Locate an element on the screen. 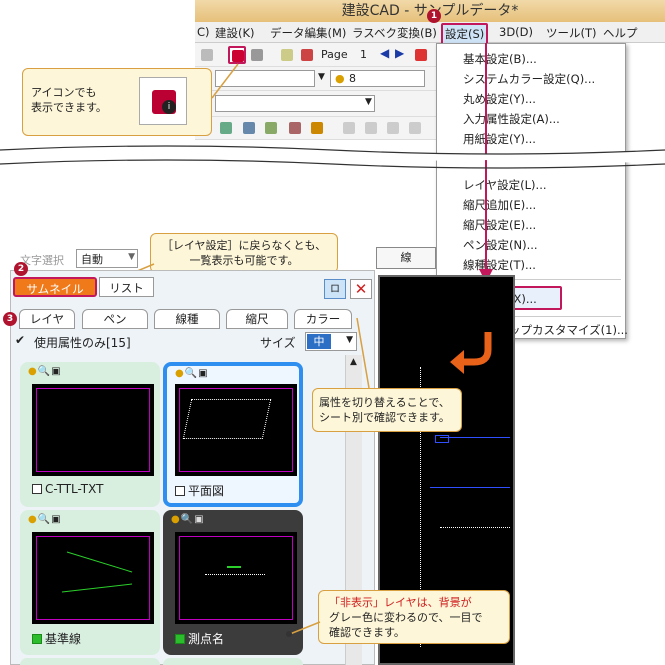  menu-item-help: ヘルプ is located at coordinates (620, 33).